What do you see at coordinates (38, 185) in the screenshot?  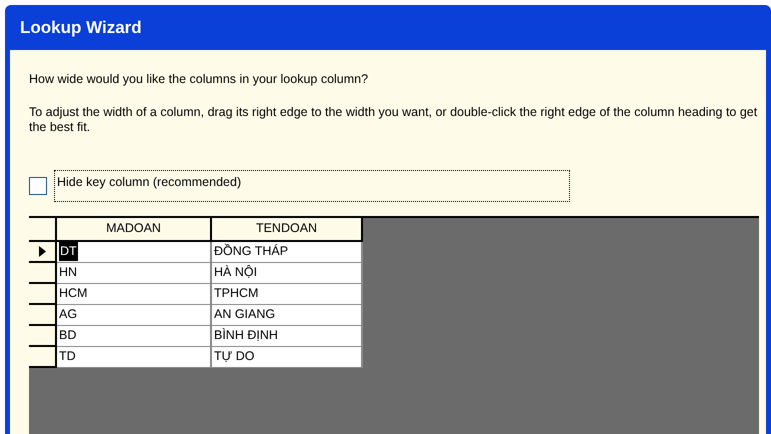 I see `checkbox` at bounding box center [38, 185].